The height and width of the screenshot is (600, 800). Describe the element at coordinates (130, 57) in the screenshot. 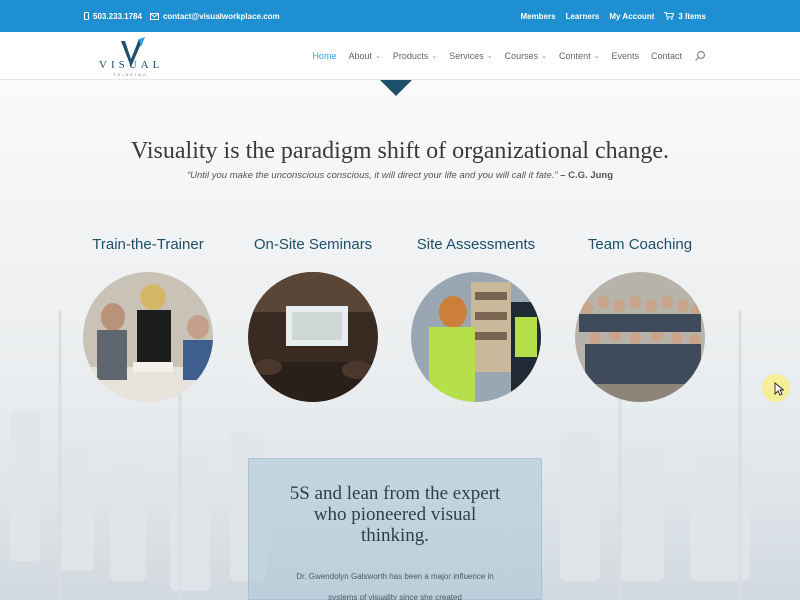

I see `site-logo: VISUAL THINKING` at that location.